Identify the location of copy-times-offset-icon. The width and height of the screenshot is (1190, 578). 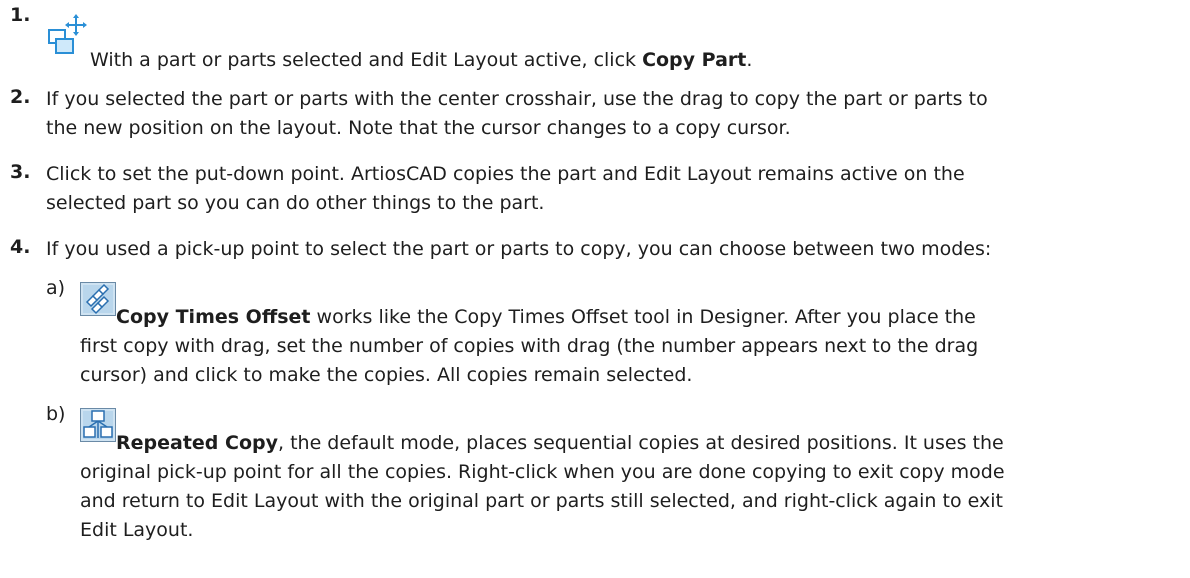
(98, 301).